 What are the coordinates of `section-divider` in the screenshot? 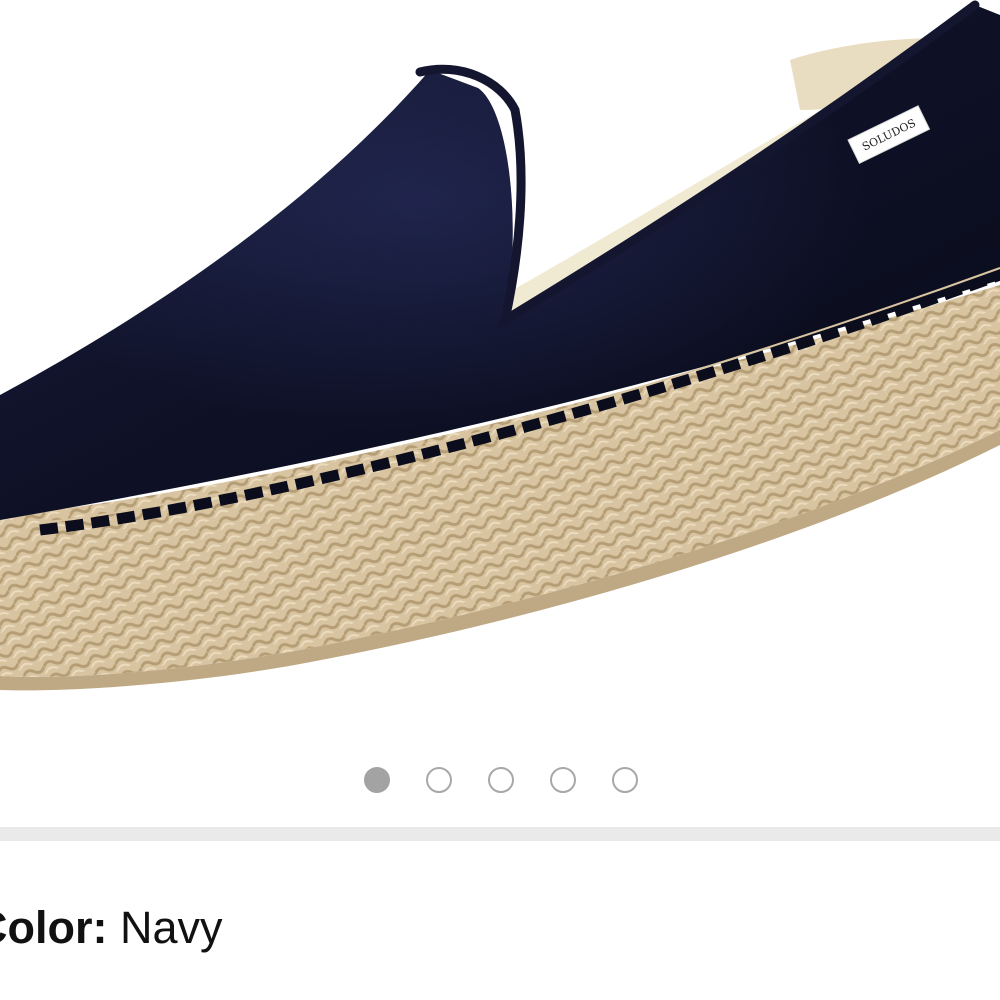 It's located at (500, 834).